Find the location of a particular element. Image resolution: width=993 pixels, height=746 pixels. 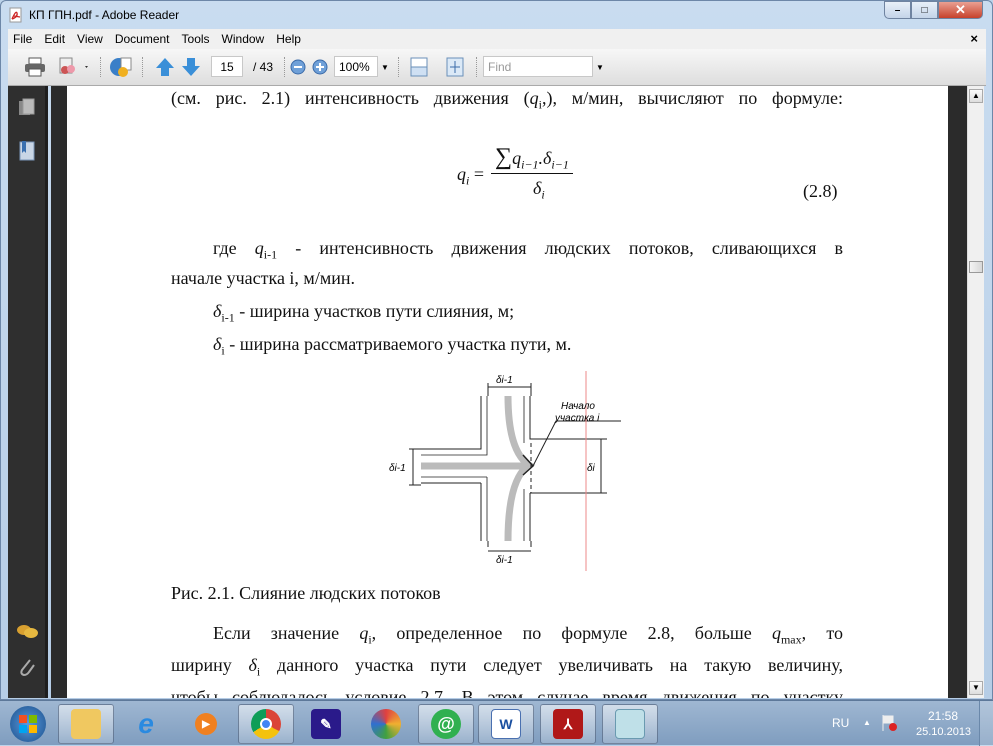

chrome-icon is located at coordinates (266, 724).